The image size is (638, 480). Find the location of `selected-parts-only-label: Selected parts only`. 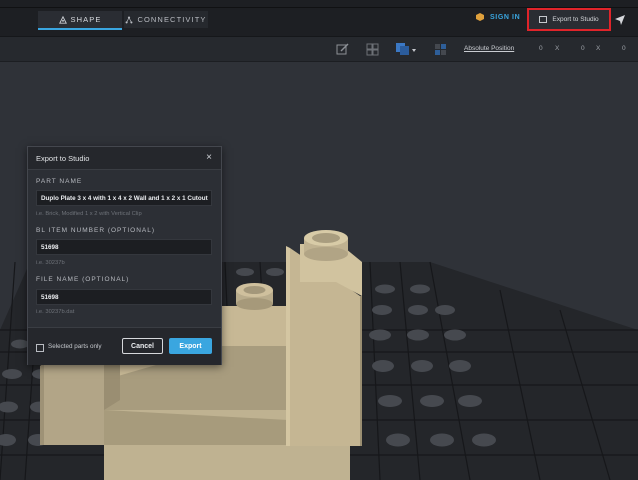

selected-parts-only-label: Selected parts only is located at coordinates (75, 346).